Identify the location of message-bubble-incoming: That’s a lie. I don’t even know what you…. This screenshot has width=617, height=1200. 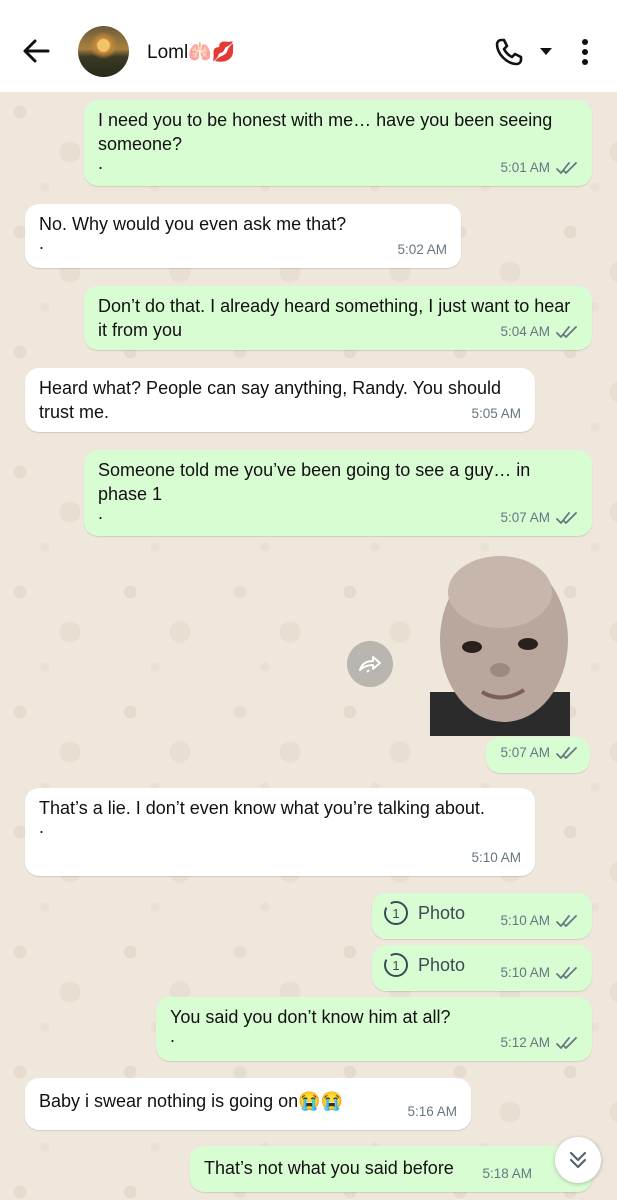
(280, 832).